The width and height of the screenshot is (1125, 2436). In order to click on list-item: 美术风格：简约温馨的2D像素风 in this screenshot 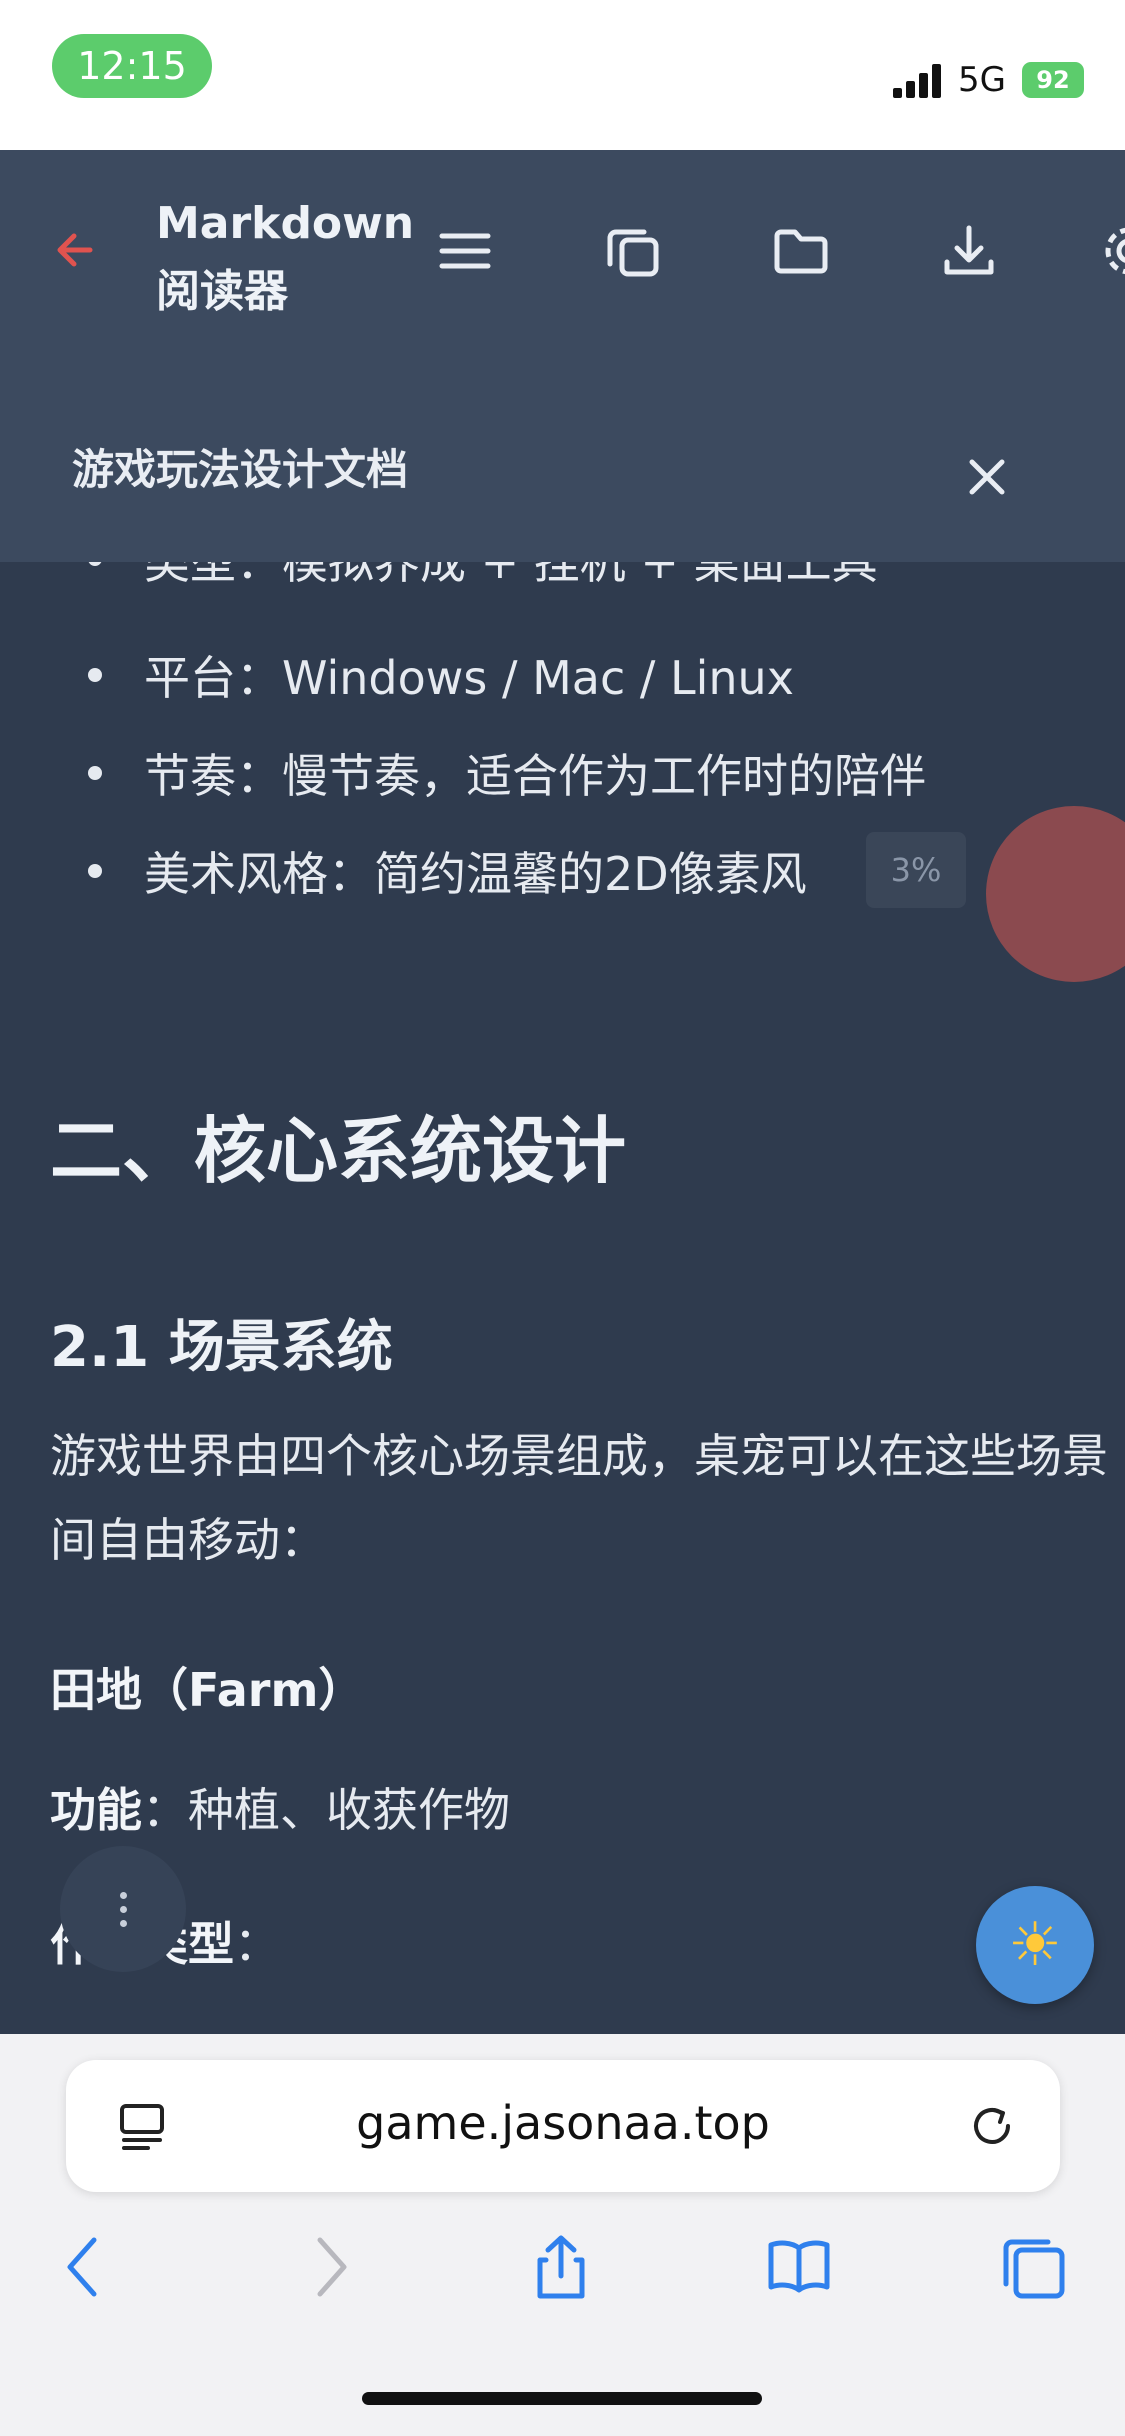, I will do `click(447, 871)`.